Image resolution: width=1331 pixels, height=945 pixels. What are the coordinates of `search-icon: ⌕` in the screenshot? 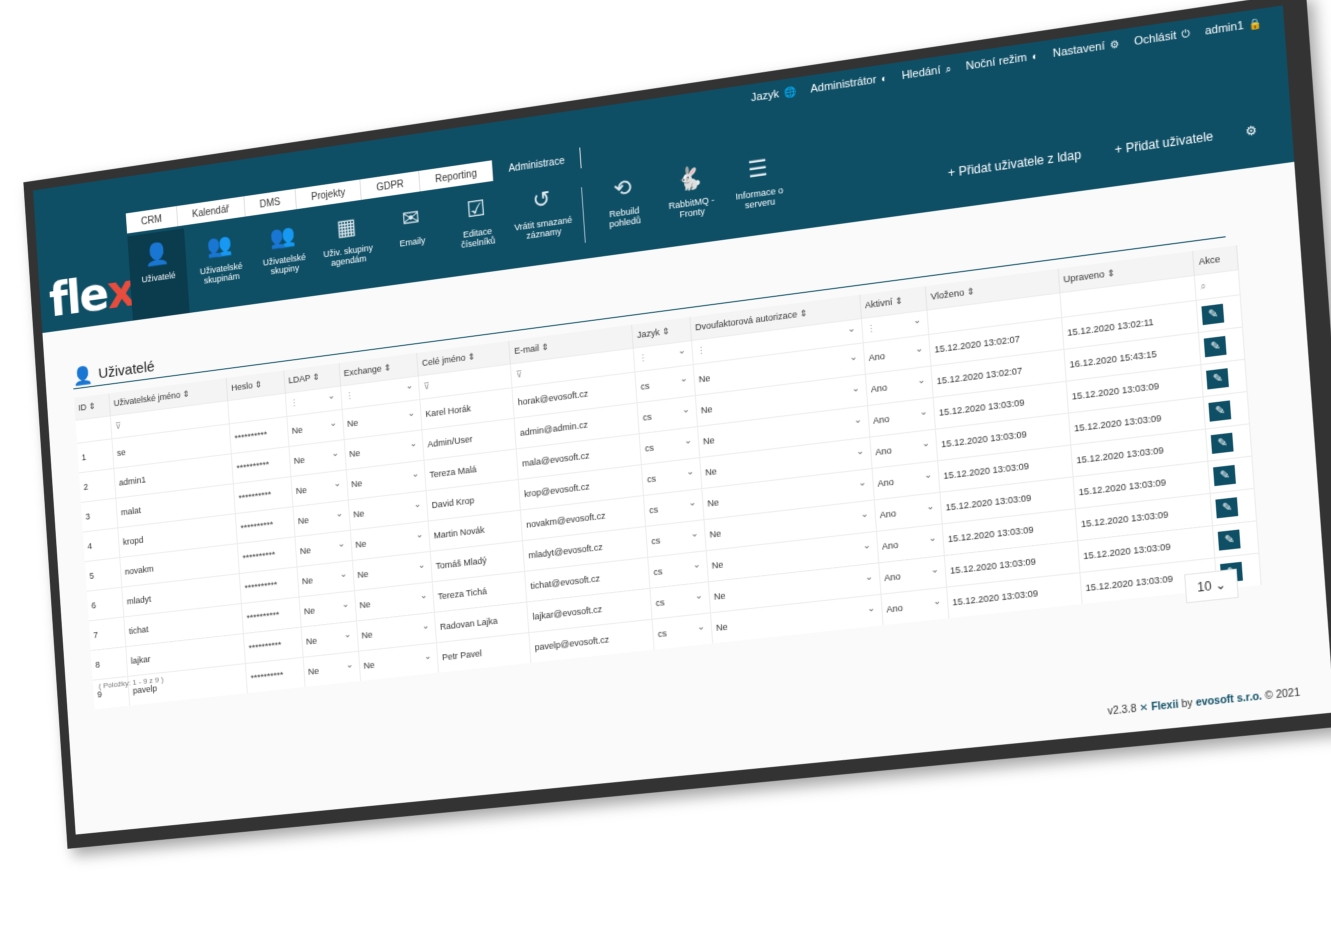 It's located at (947, 70).